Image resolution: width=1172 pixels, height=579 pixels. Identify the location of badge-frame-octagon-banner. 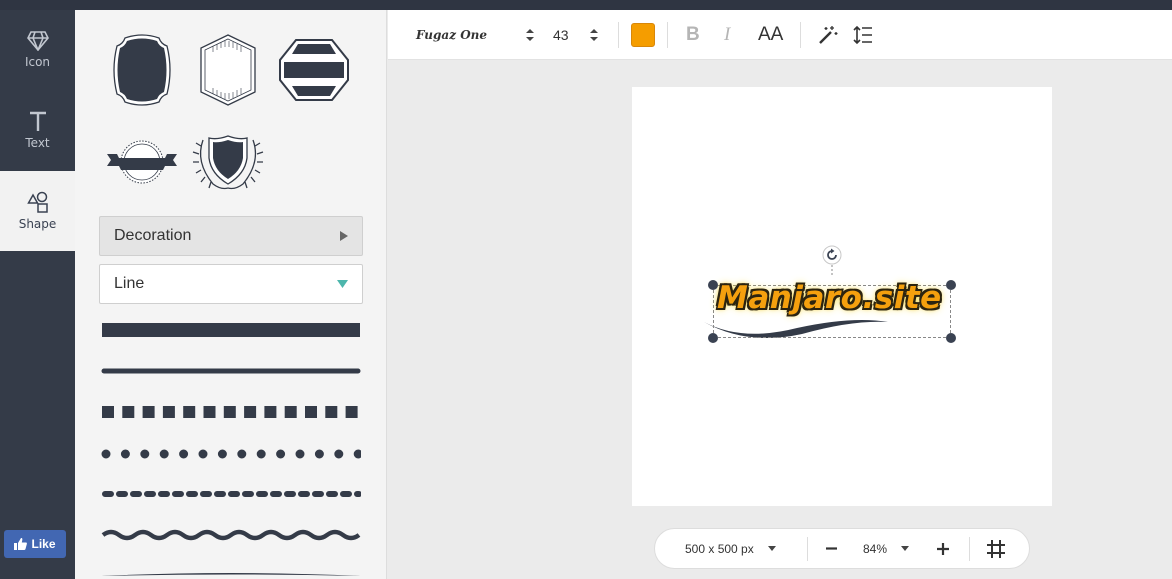
(314, 70).